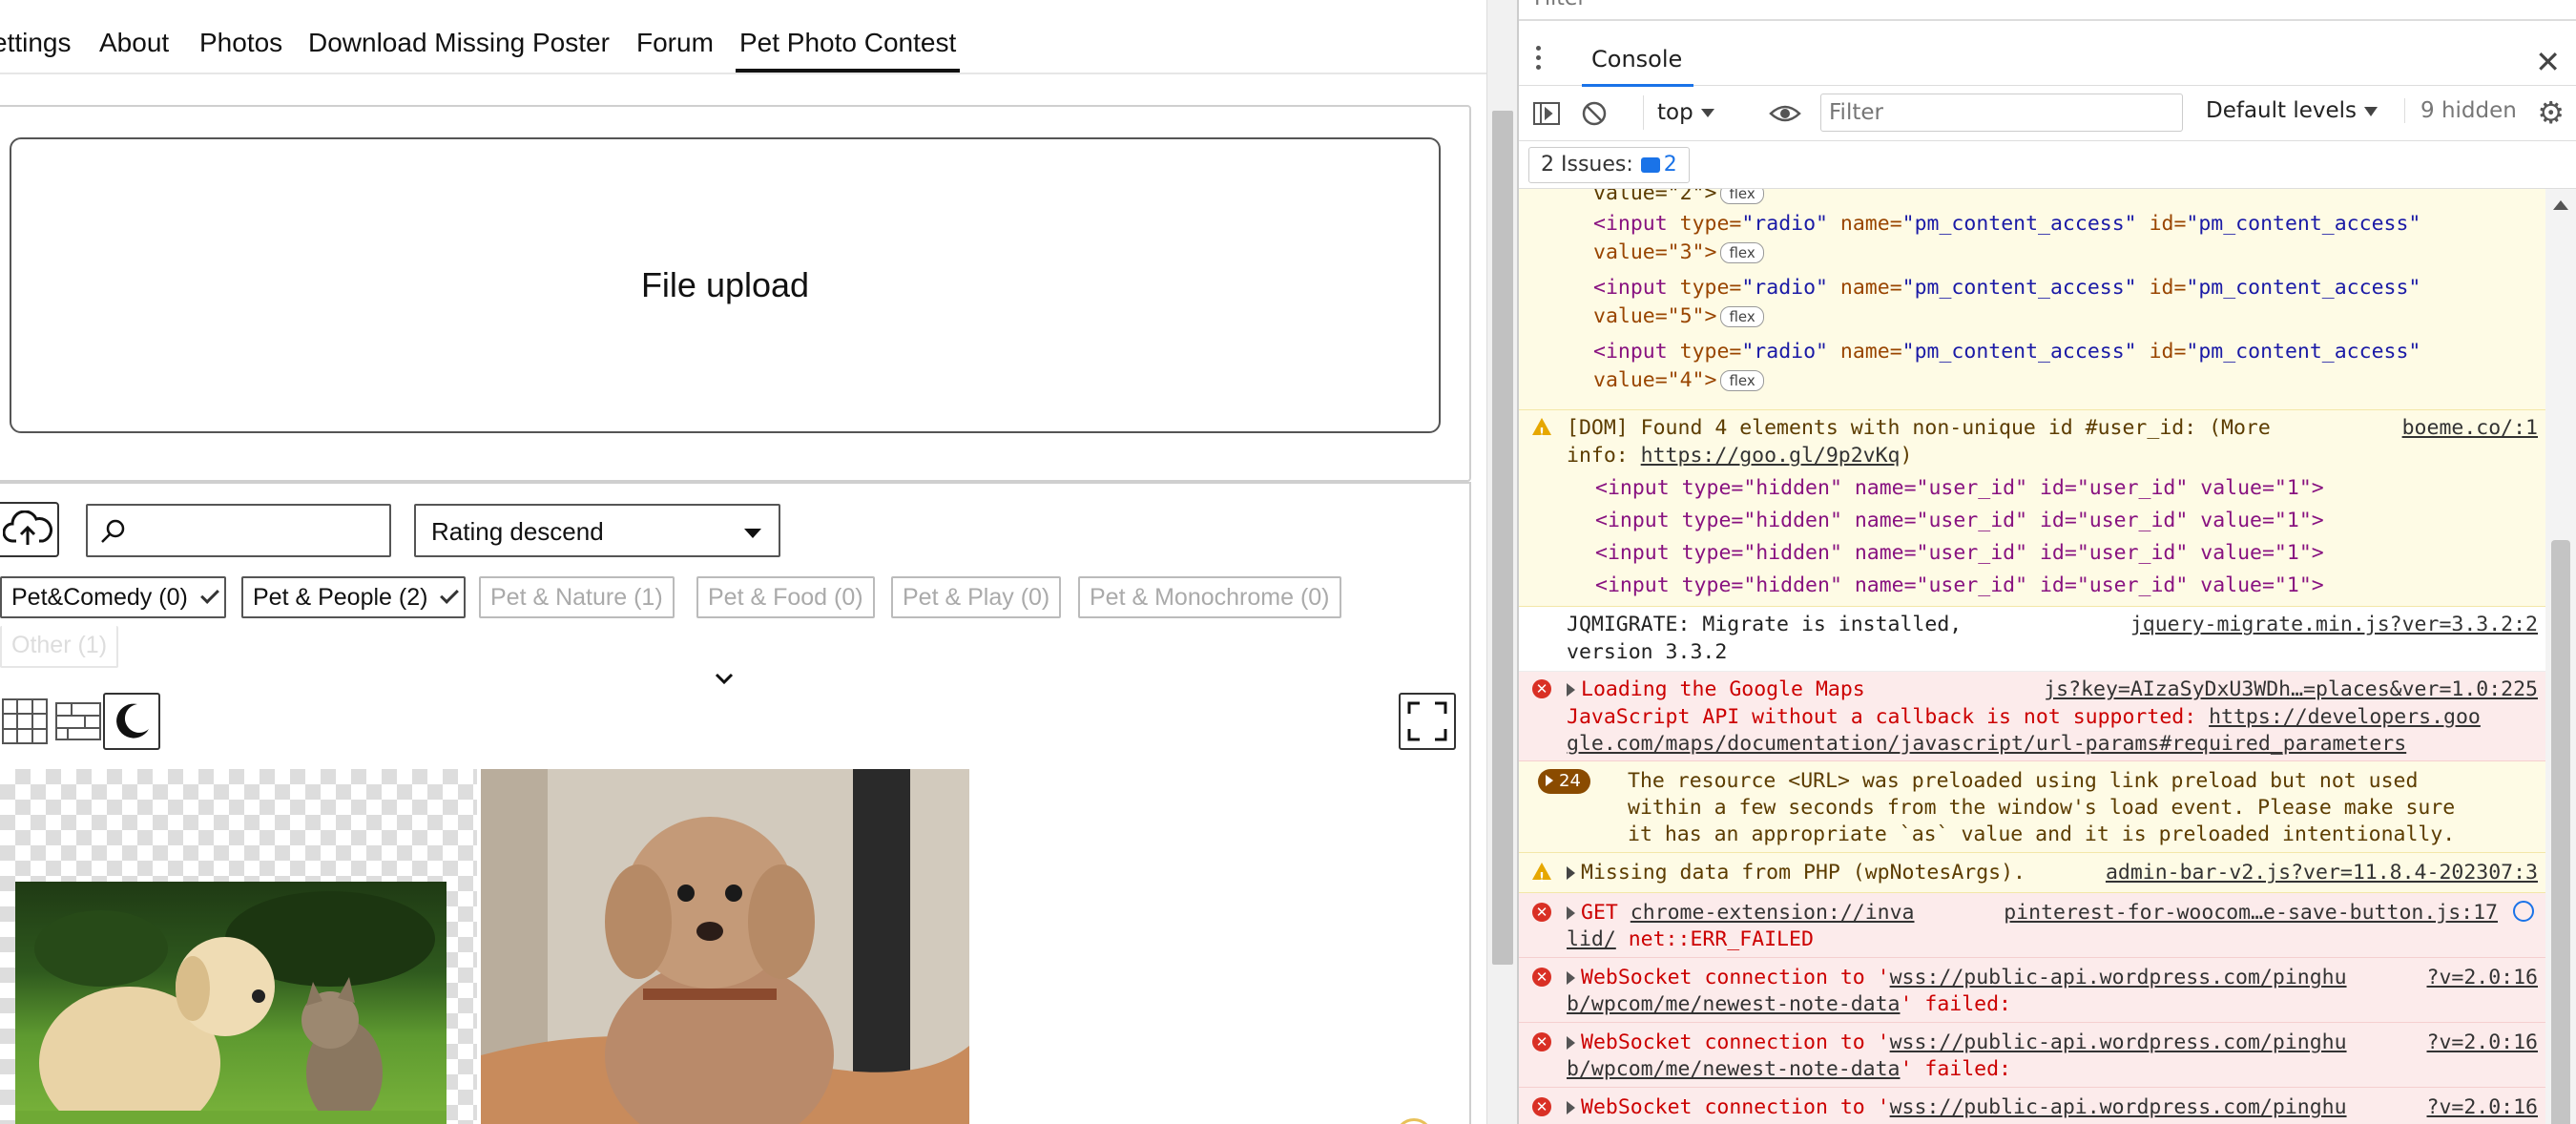 This screenshot has height=1124, width=2576. I want to click on nav-settings: ettings, so click(36, 43).